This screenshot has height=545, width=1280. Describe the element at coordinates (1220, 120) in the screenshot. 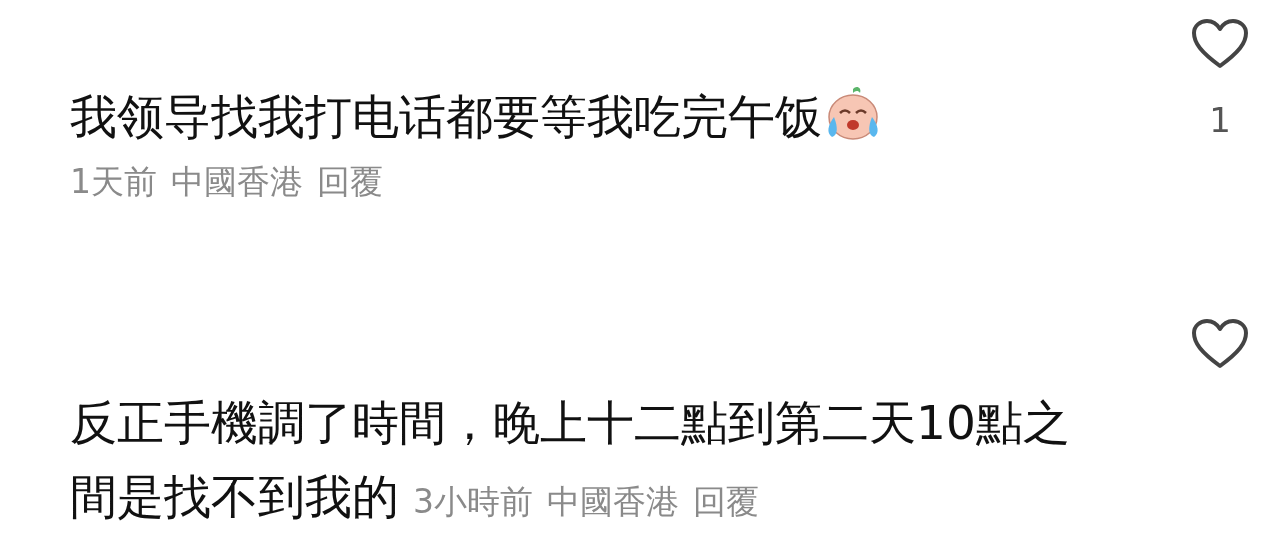

I see `like-count: 1` at that location.